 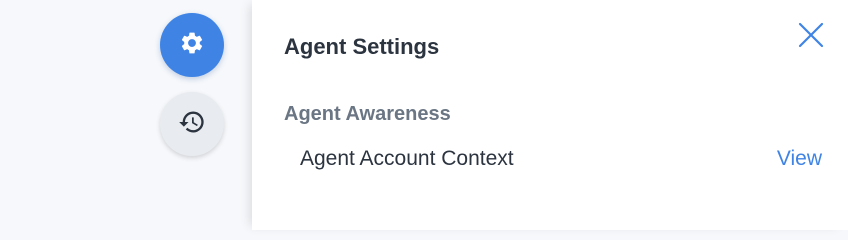 I want to click on panel-title: Agent Settings, so click(x=362, y=46).